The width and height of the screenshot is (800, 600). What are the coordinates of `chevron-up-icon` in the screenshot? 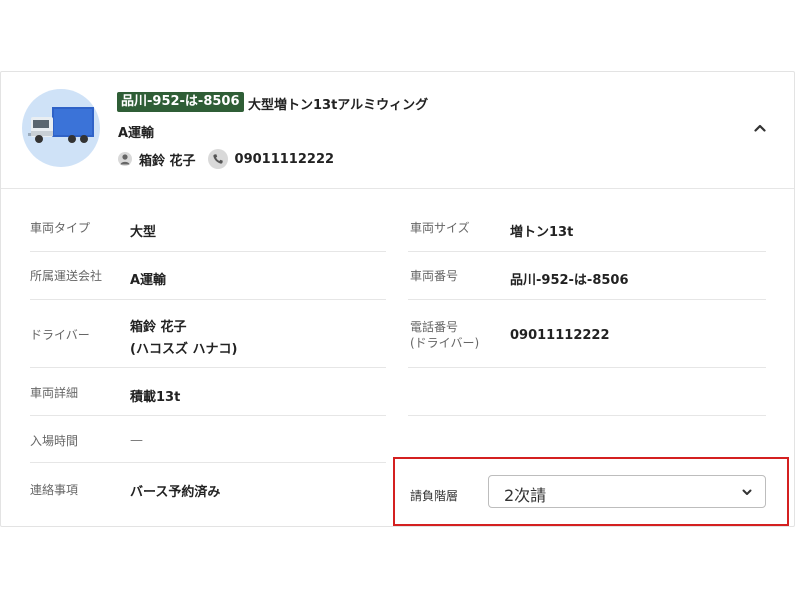 It's located at (760, 128).